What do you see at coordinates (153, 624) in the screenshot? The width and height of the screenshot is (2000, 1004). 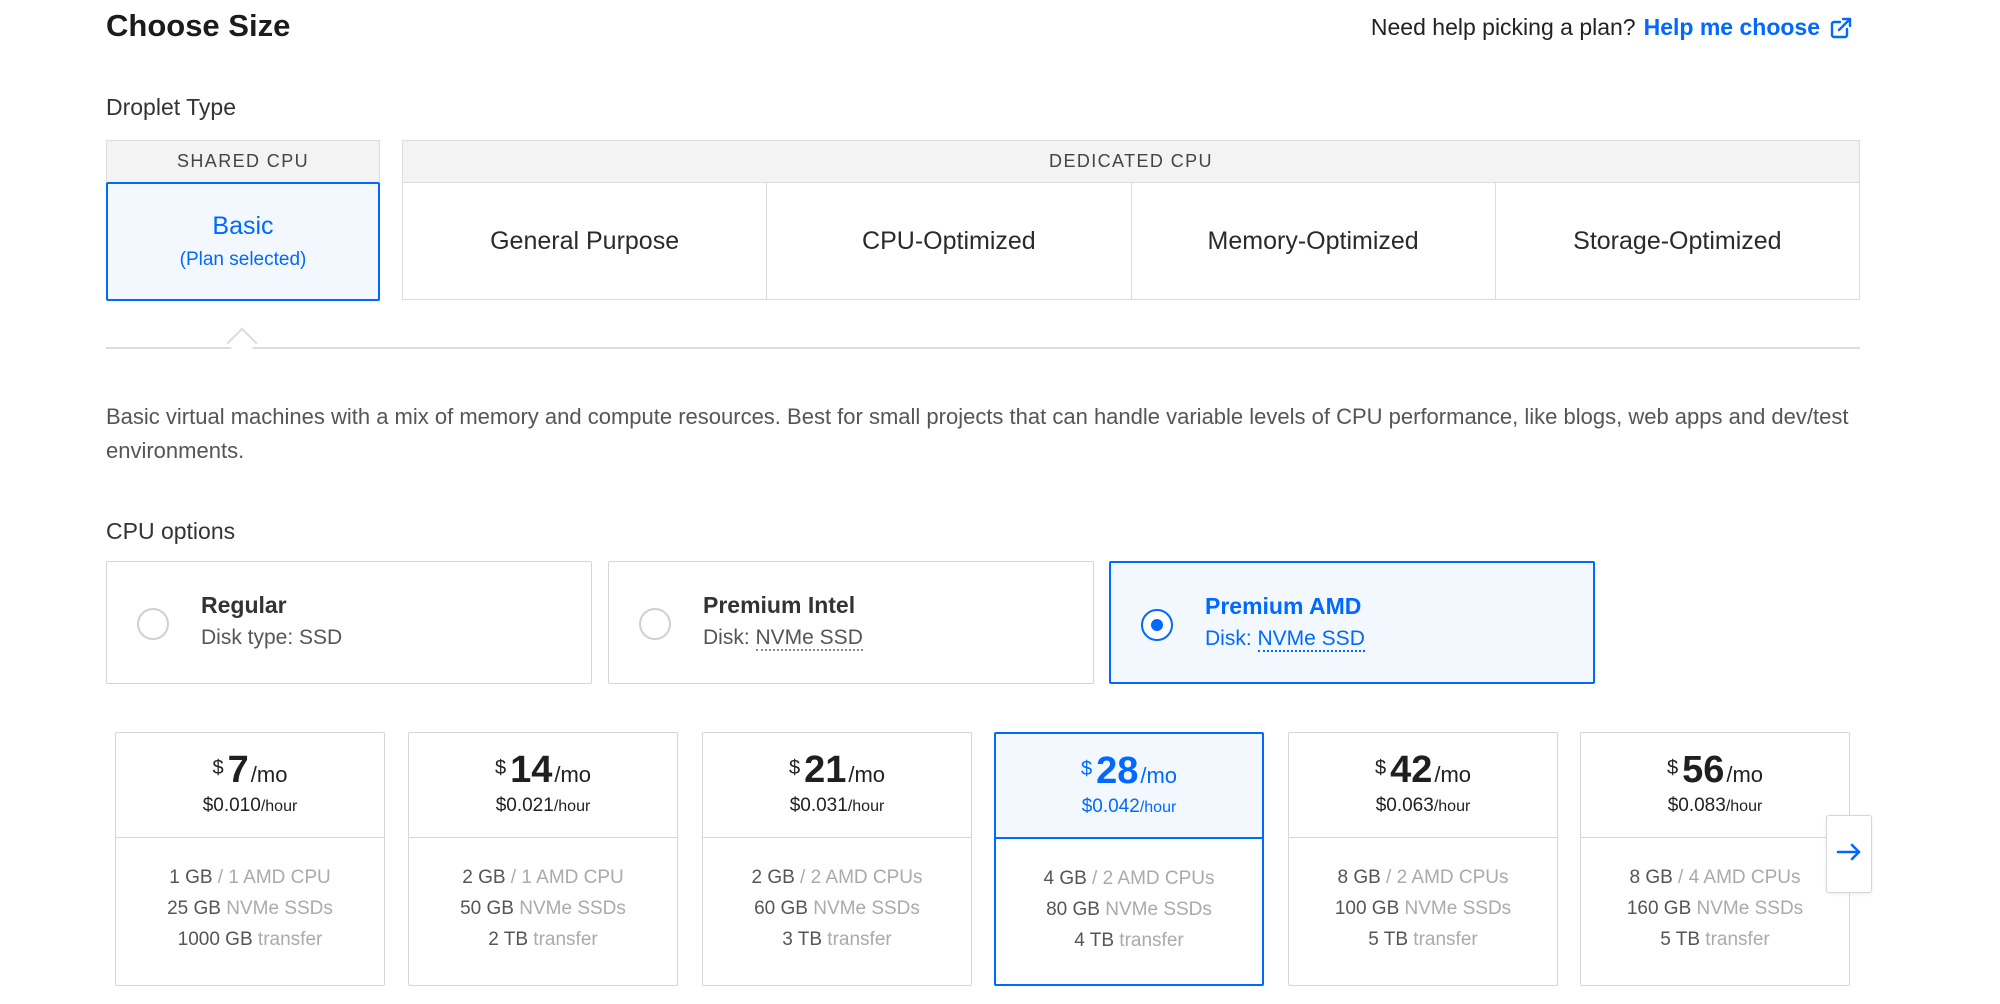 I see `radio-regular` at bounding box center [153, 624].